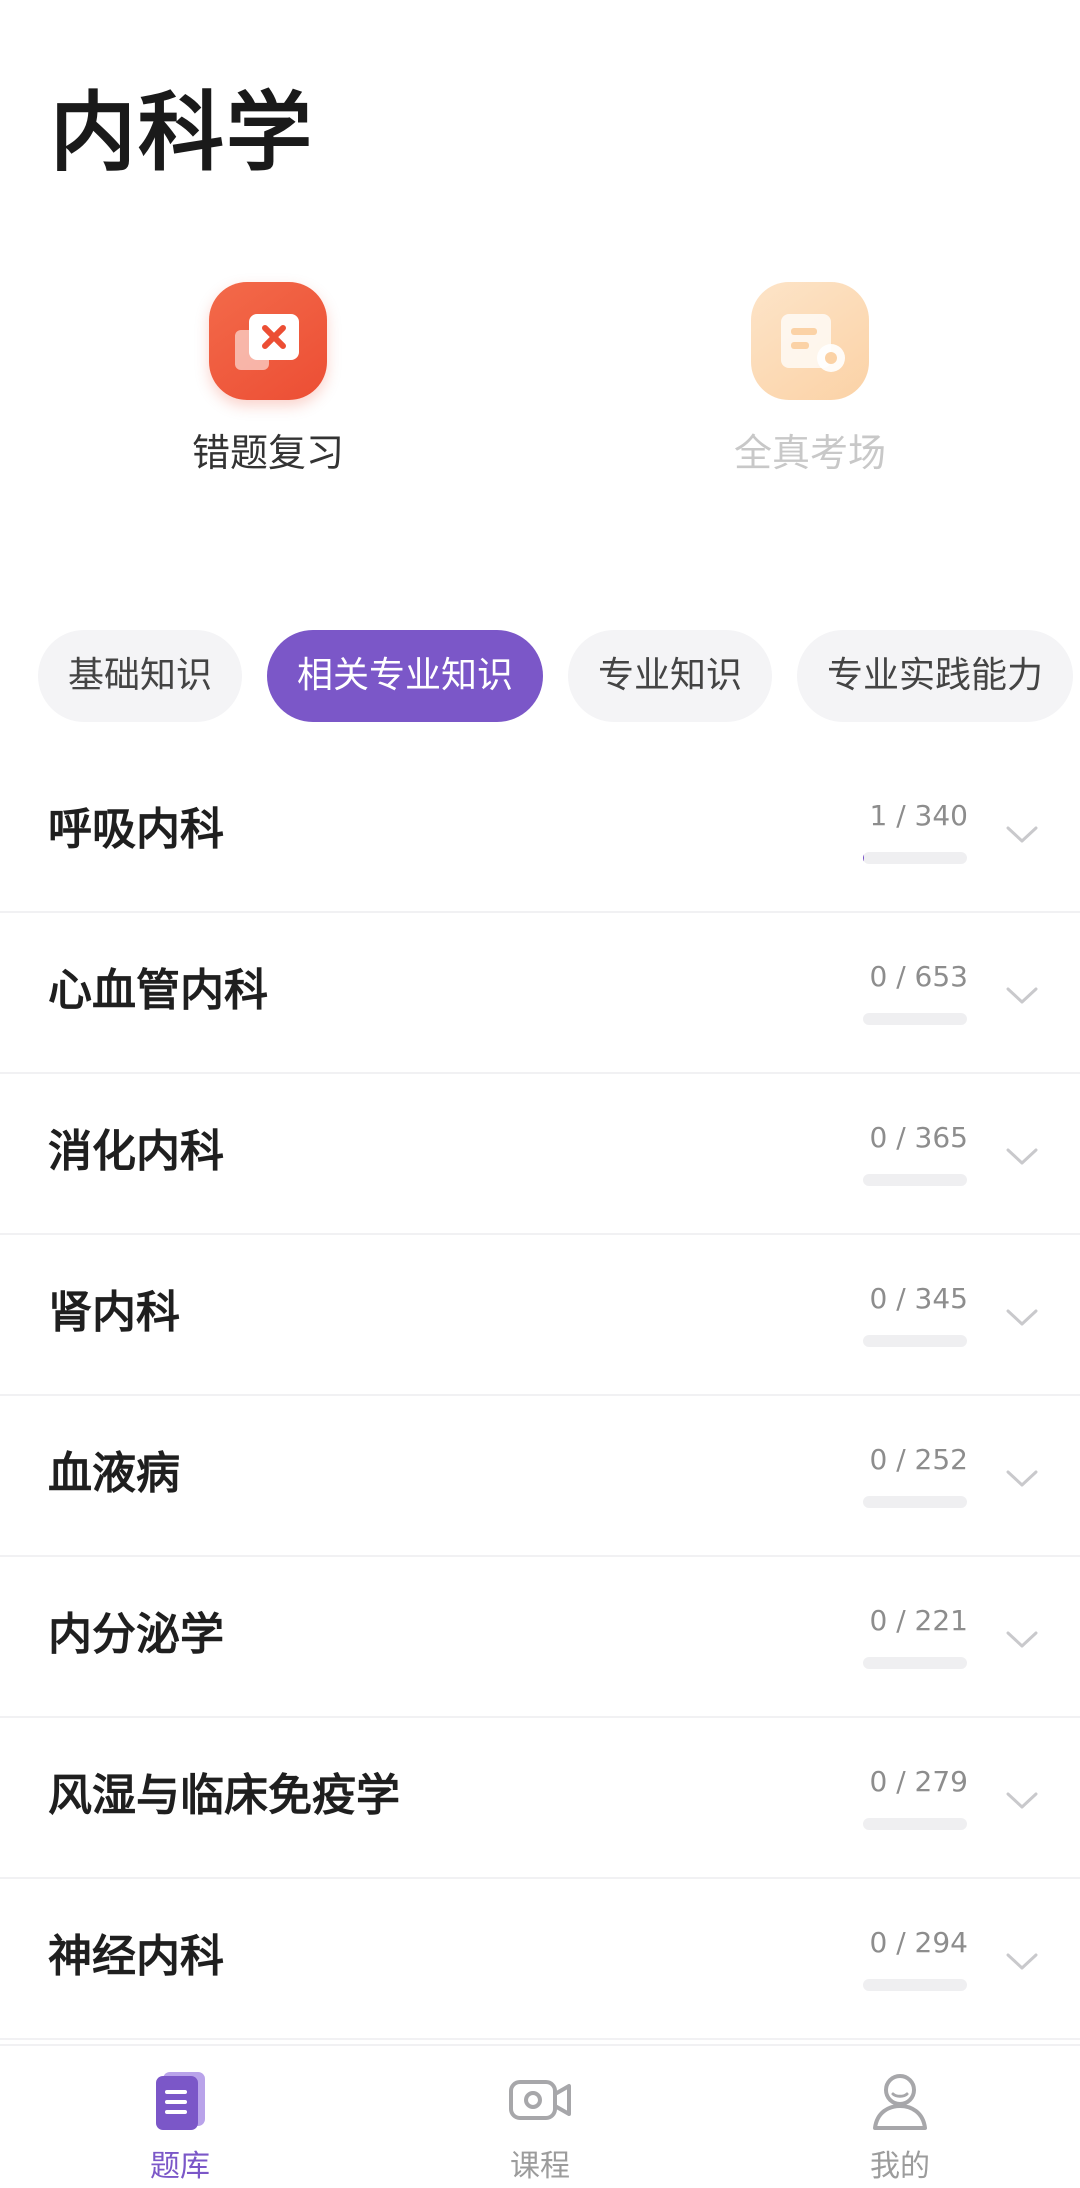 The width and height of the screenshot is (1080, 2188). Describe the element at coordinates (540, 2100) in the screenshot. I see `course-video-icon` at that location.